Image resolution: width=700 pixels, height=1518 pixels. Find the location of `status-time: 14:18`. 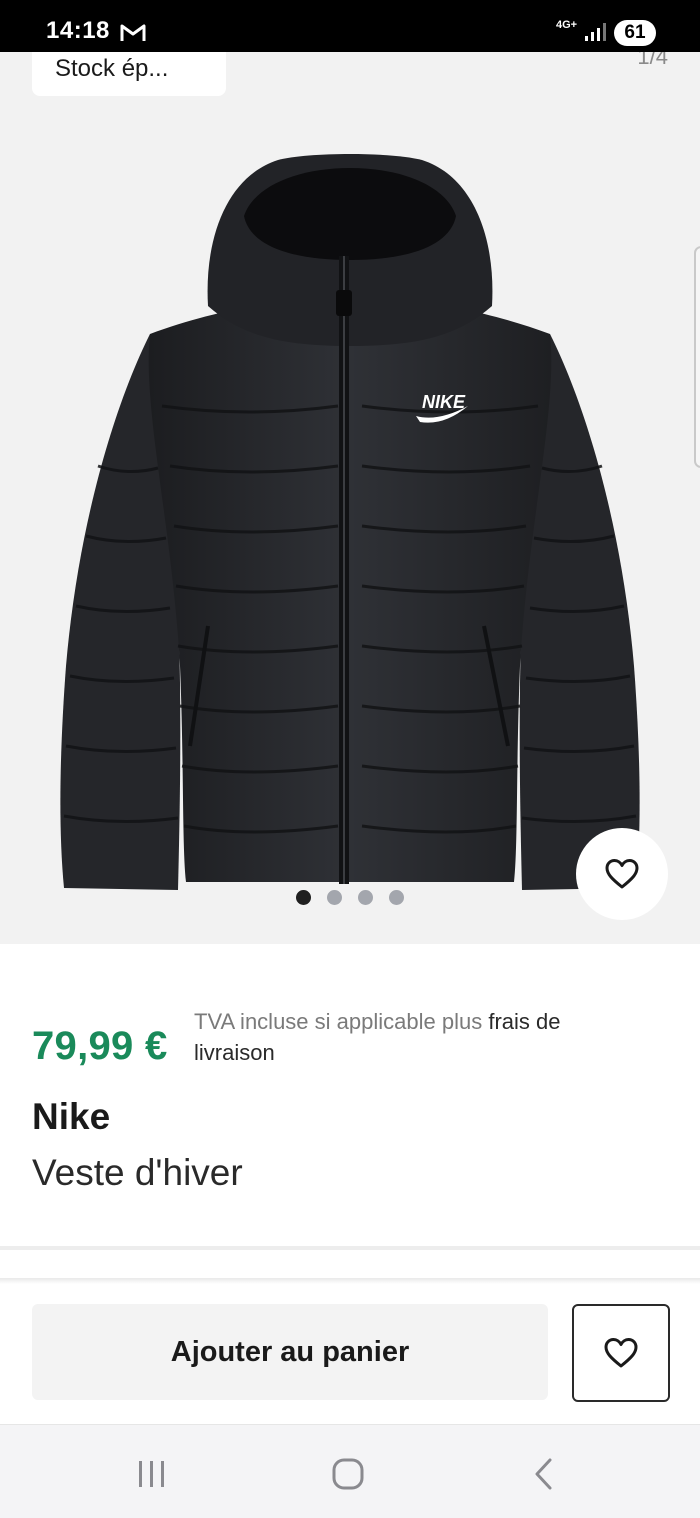

status-time: 14:18 is located at coordinates (78, 30).